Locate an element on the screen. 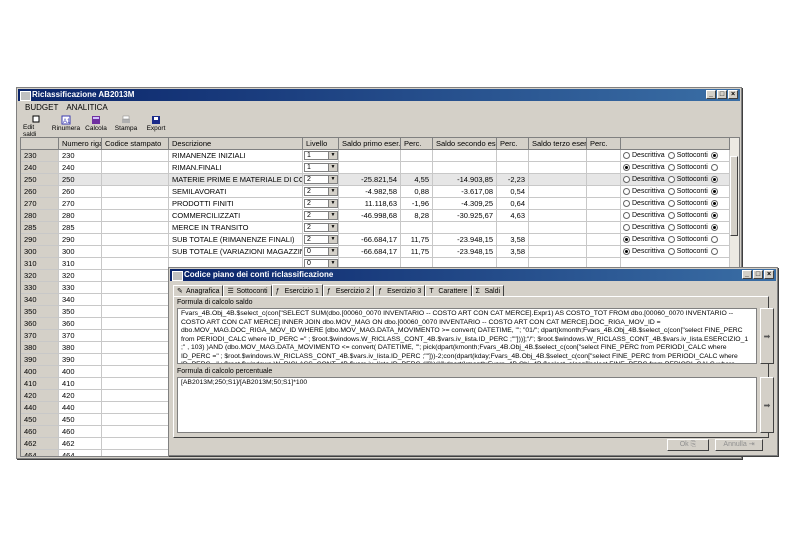 This screenshot has width=800, height=542. dialog-close-button: × is located at coordinates (769, 274).